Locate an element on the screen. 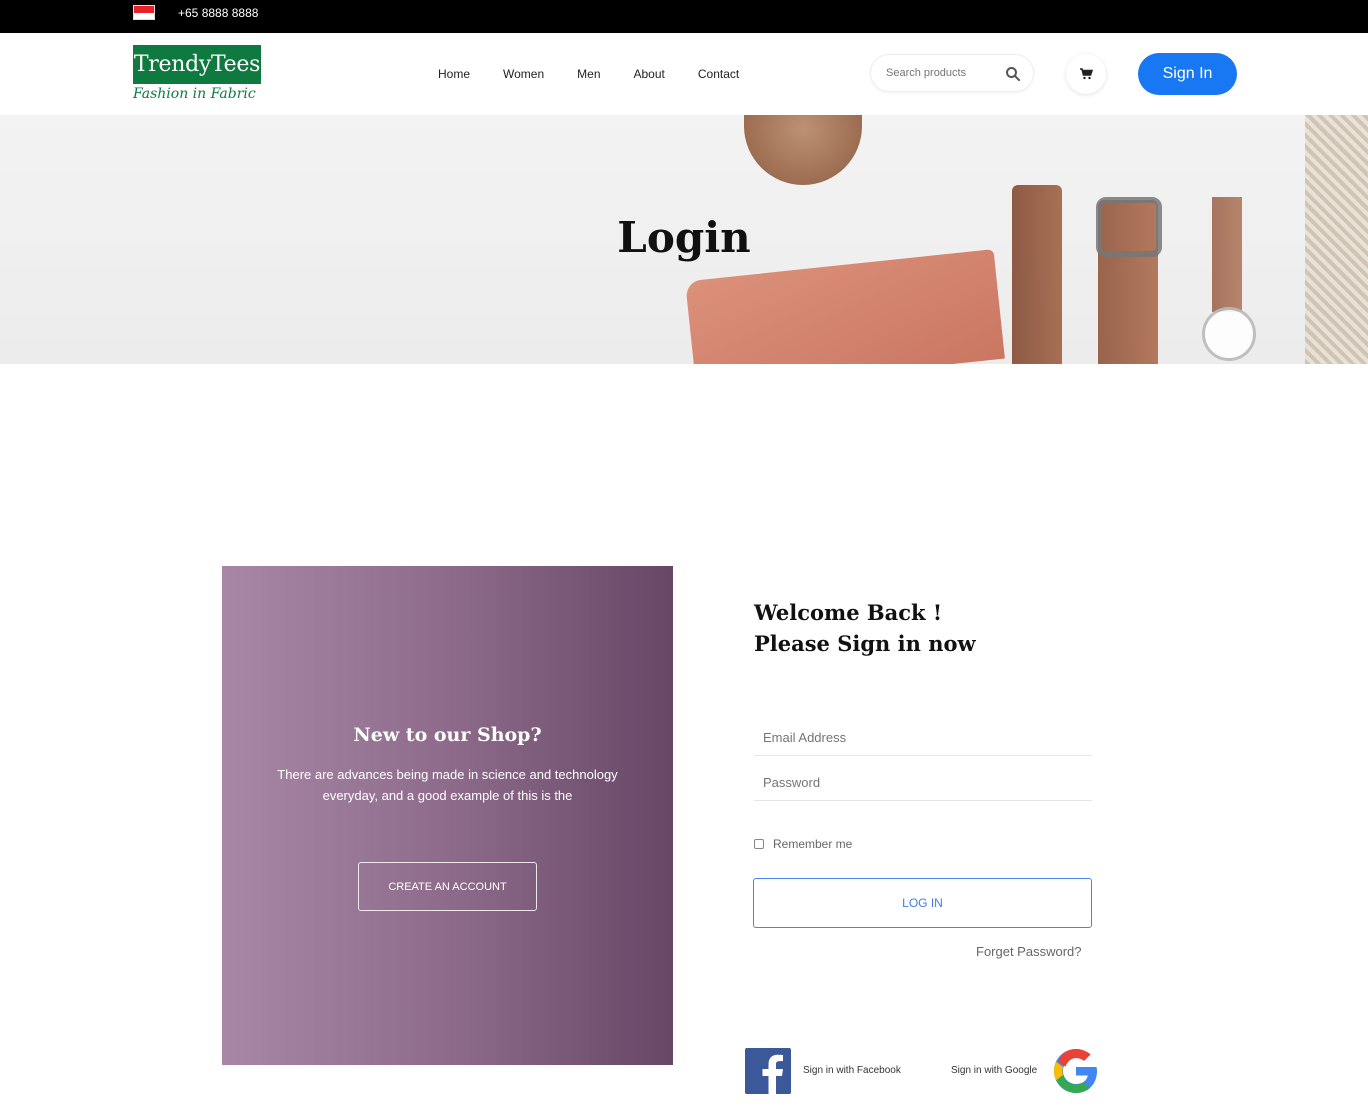 The width and height of the screenshot is (1368, 1108). phone-number: +65 8888 8888 is located at coordinates (218, 13).